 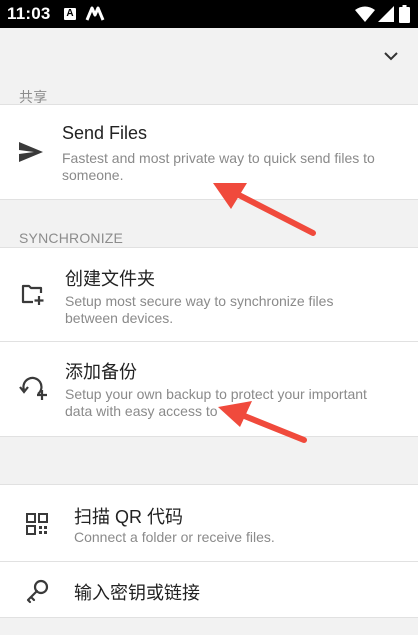 What do you see at coordinates (101, 372) in the screenshot?
I see `add-backup-title: 添加备份` at bounding box center [101, 372].